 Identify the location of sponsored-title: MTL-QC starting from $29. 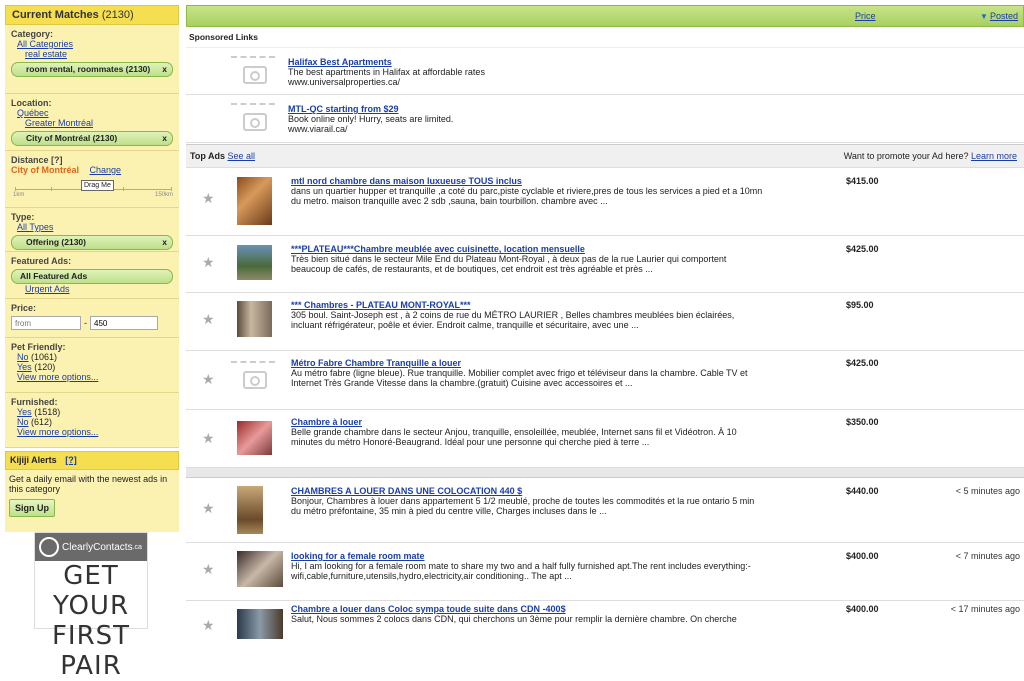
(370, 109).